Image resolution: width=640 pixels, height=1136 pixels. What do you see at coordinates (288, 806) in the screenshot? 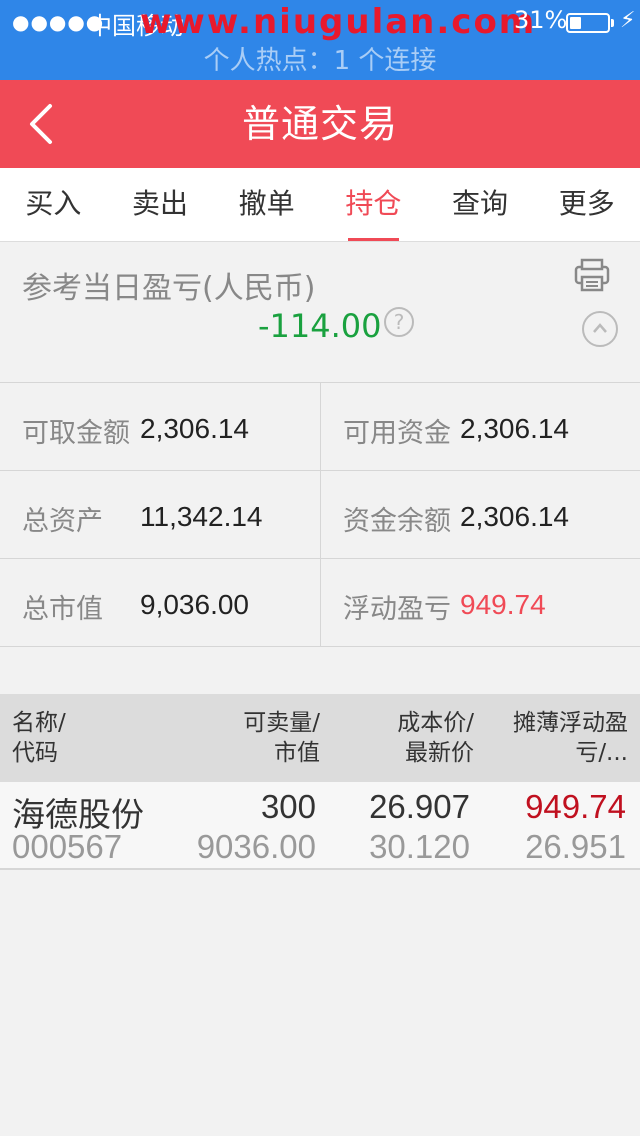
I see `cell-sellable: 300` at bounding box center [288, 806].